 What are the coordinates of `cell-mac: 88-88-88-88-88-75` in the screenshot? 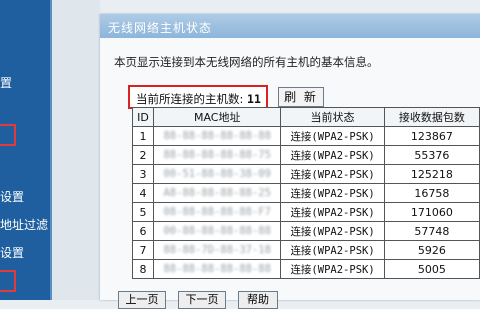 It's located at (217, 155).